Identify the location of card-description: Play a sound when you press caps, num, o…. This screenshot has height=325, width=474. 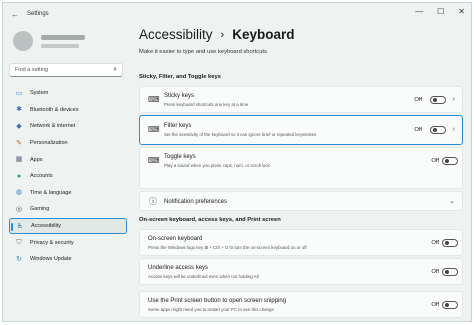
(217, 165).